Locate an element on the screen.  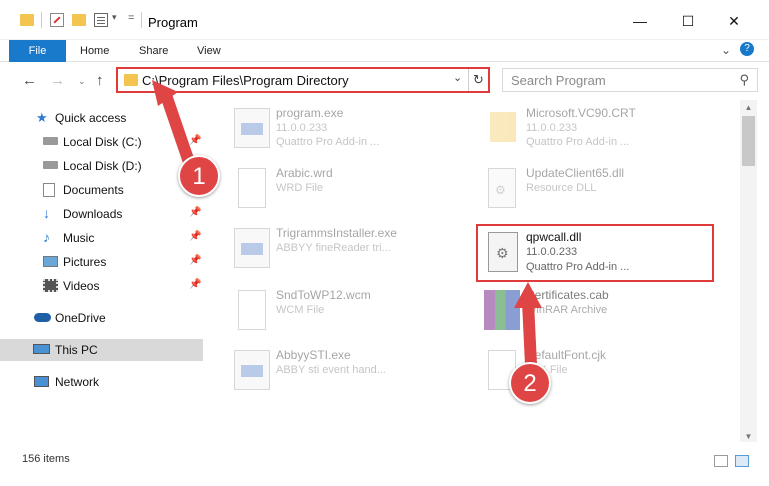
large-icons-view-icon is located at coordinates (742, 461).